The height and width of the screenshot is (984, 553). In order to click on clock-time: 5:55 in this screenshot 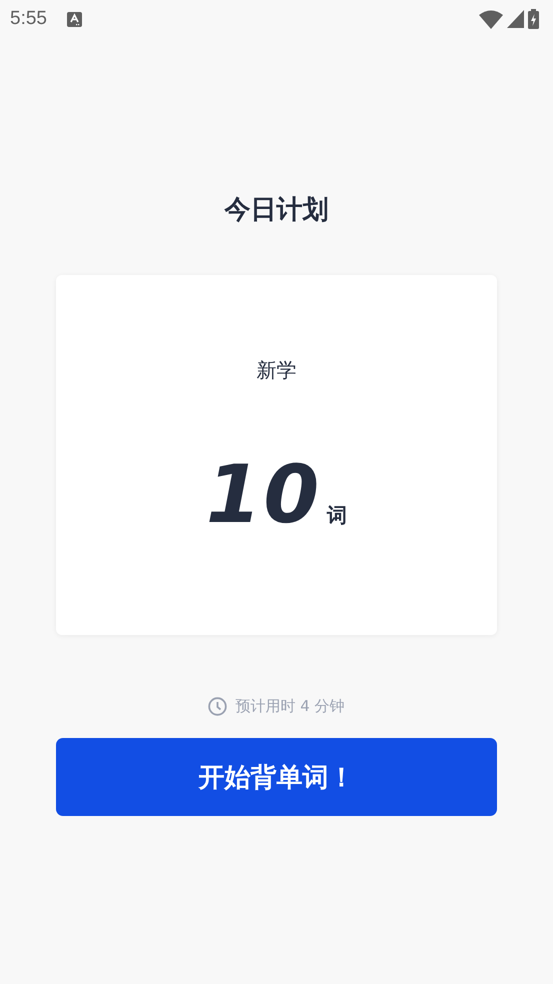, I will do `click(28, 19)`.